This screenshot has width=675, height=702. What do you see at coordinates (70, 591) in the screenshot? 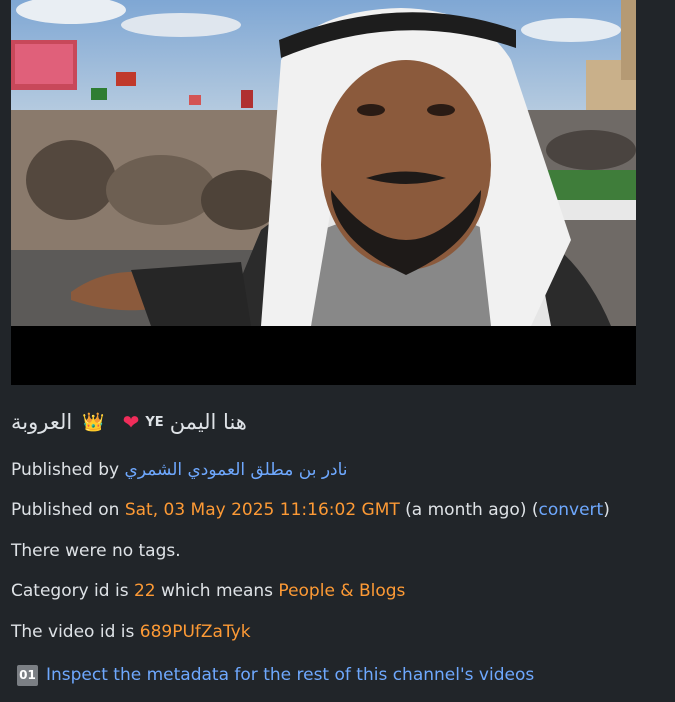
I see `category-prefix: Category id is` at bounding box center [70, 591].